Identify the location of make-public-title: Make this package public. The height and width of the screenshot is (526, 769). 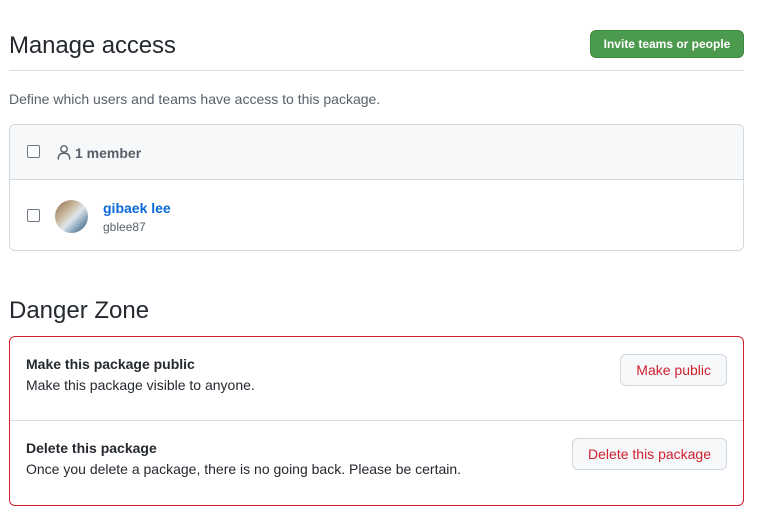
(110, 364).